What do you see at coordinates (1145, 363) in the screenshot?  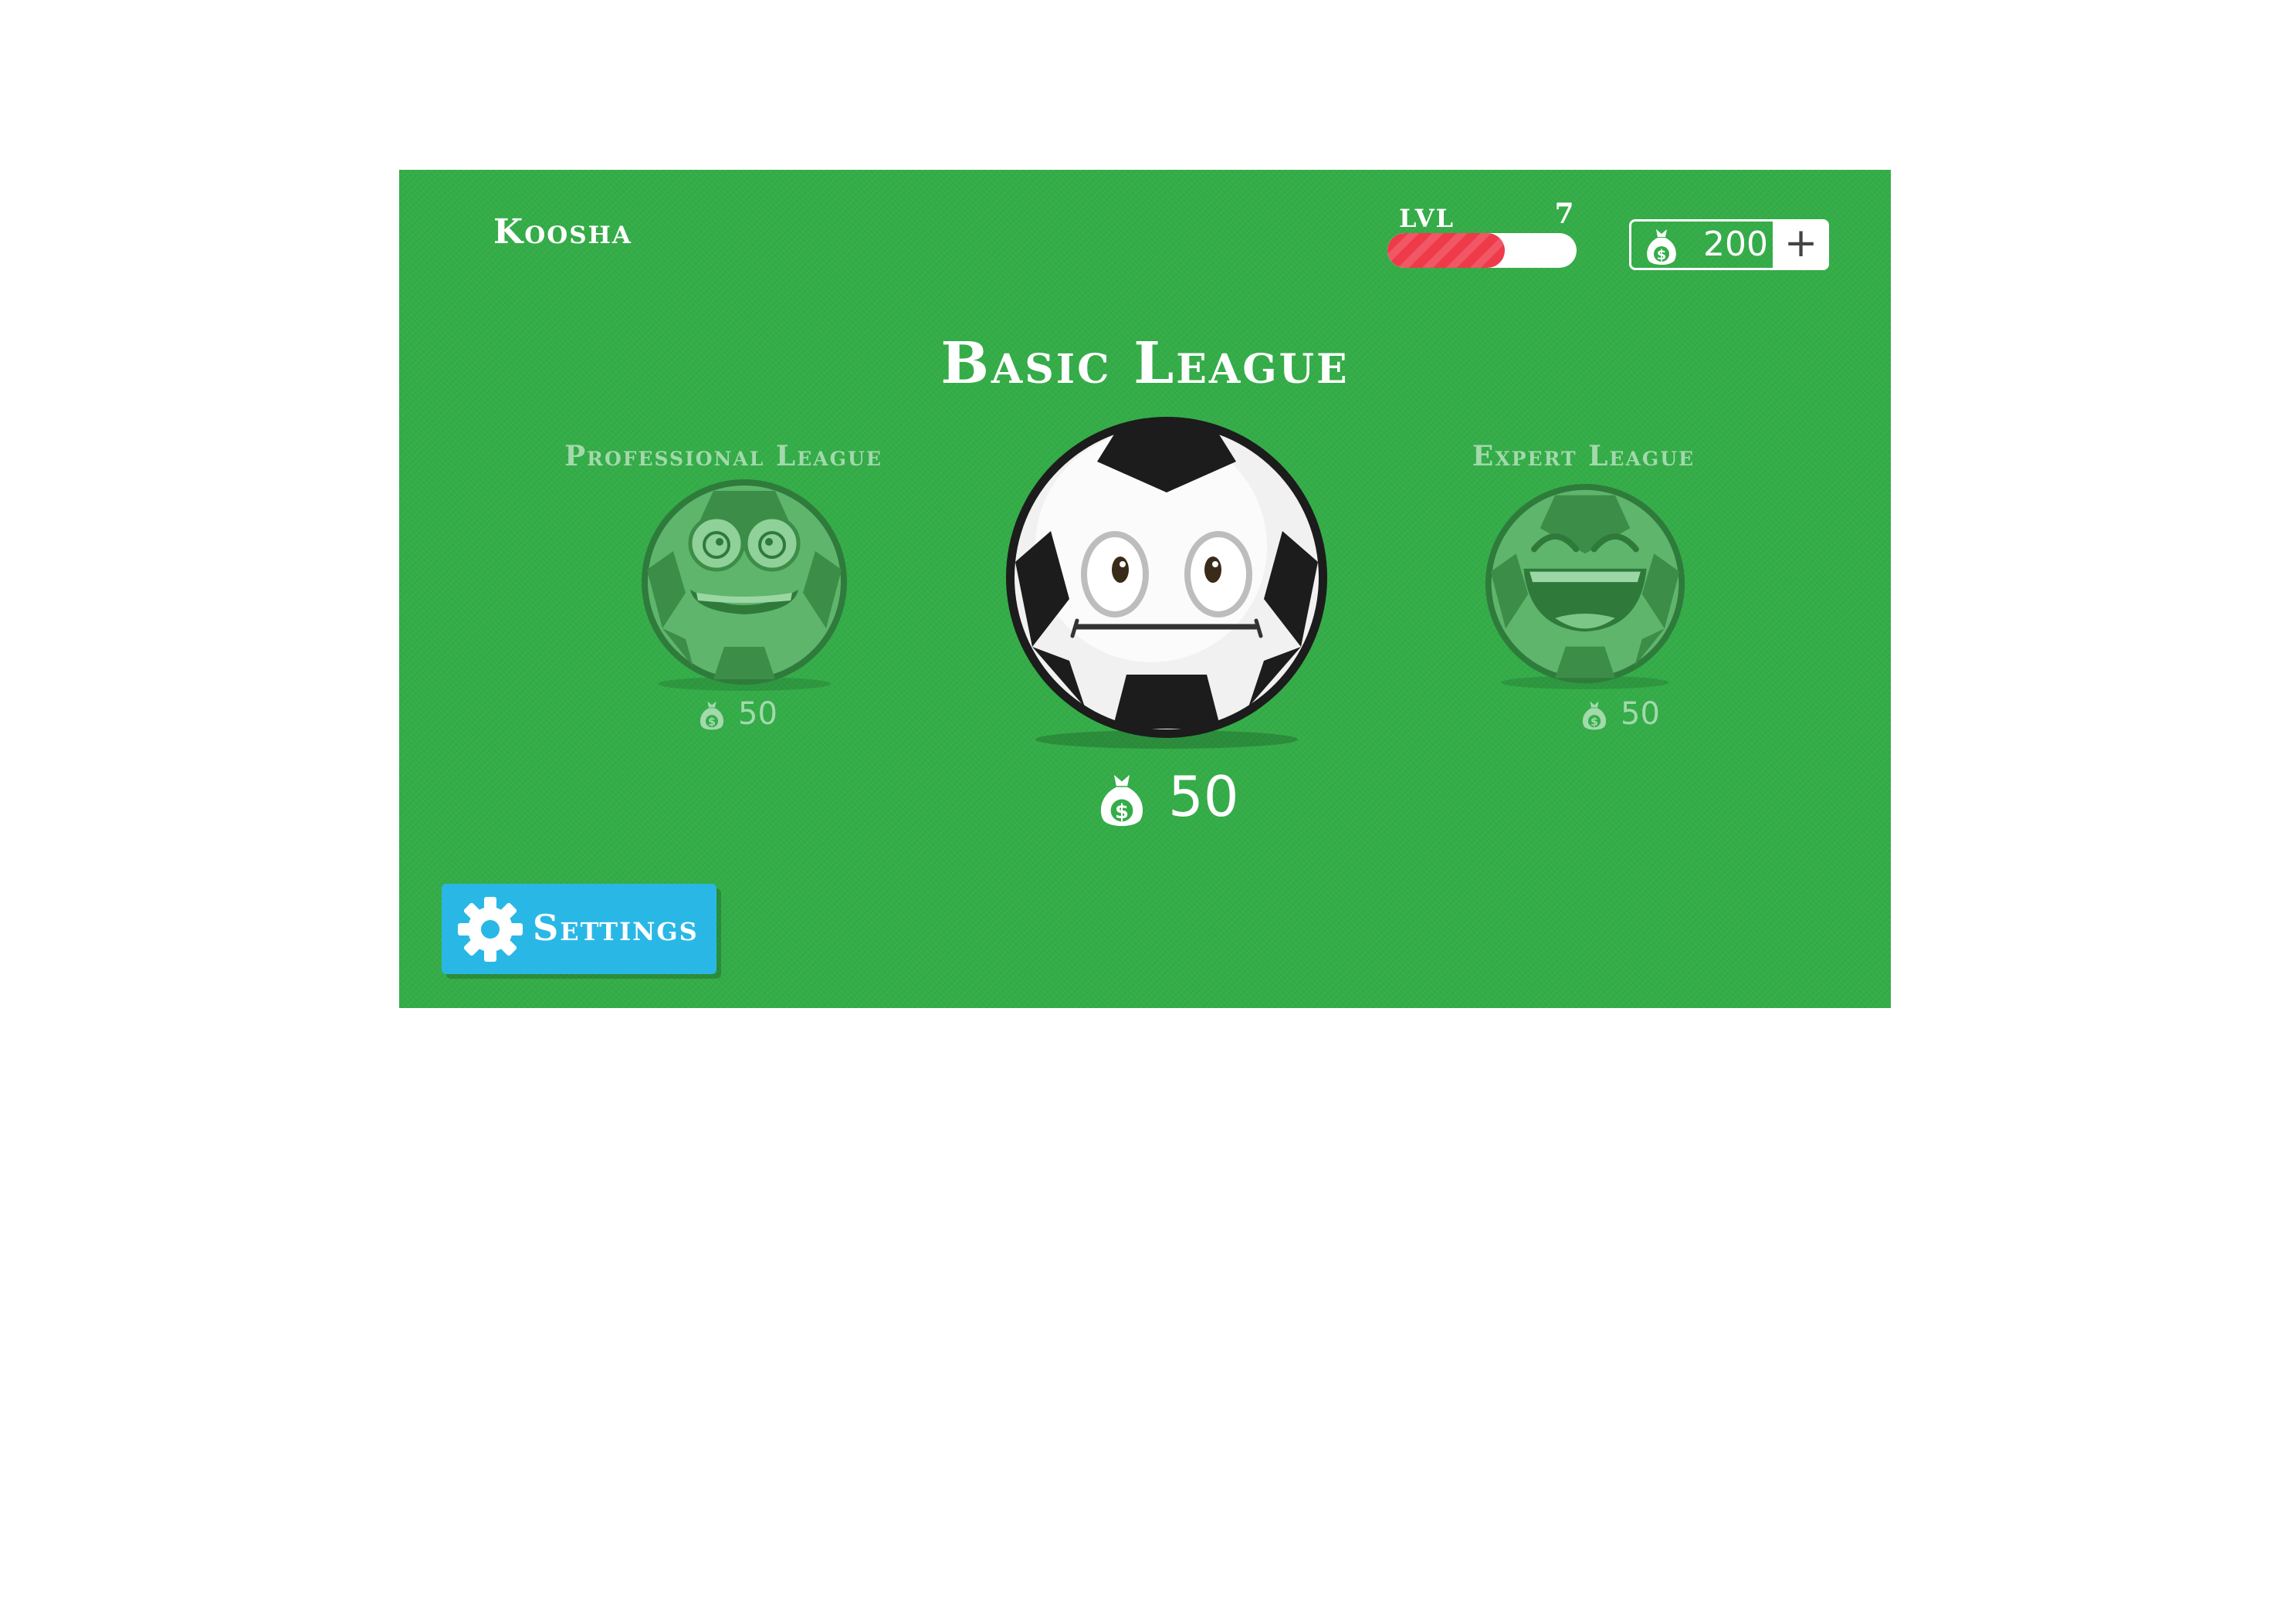 I see `current-league-title: Basic League` at bounding box center [1145, 363].